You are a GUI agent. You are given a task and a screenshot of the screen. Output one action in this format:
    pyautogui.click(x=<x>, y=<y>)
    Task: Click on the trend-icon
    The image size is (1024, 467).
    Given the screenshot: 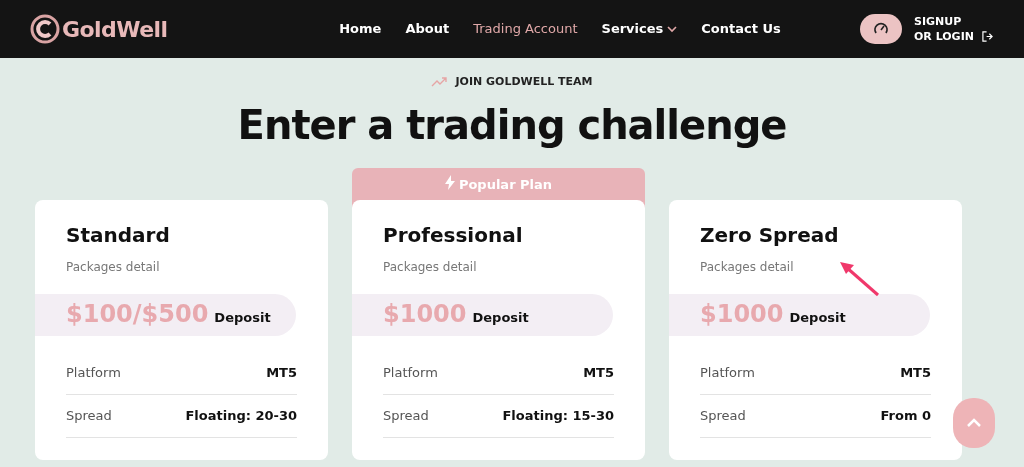 What is the action you would take?
    pyautogui.click(x=439, y=82)
    